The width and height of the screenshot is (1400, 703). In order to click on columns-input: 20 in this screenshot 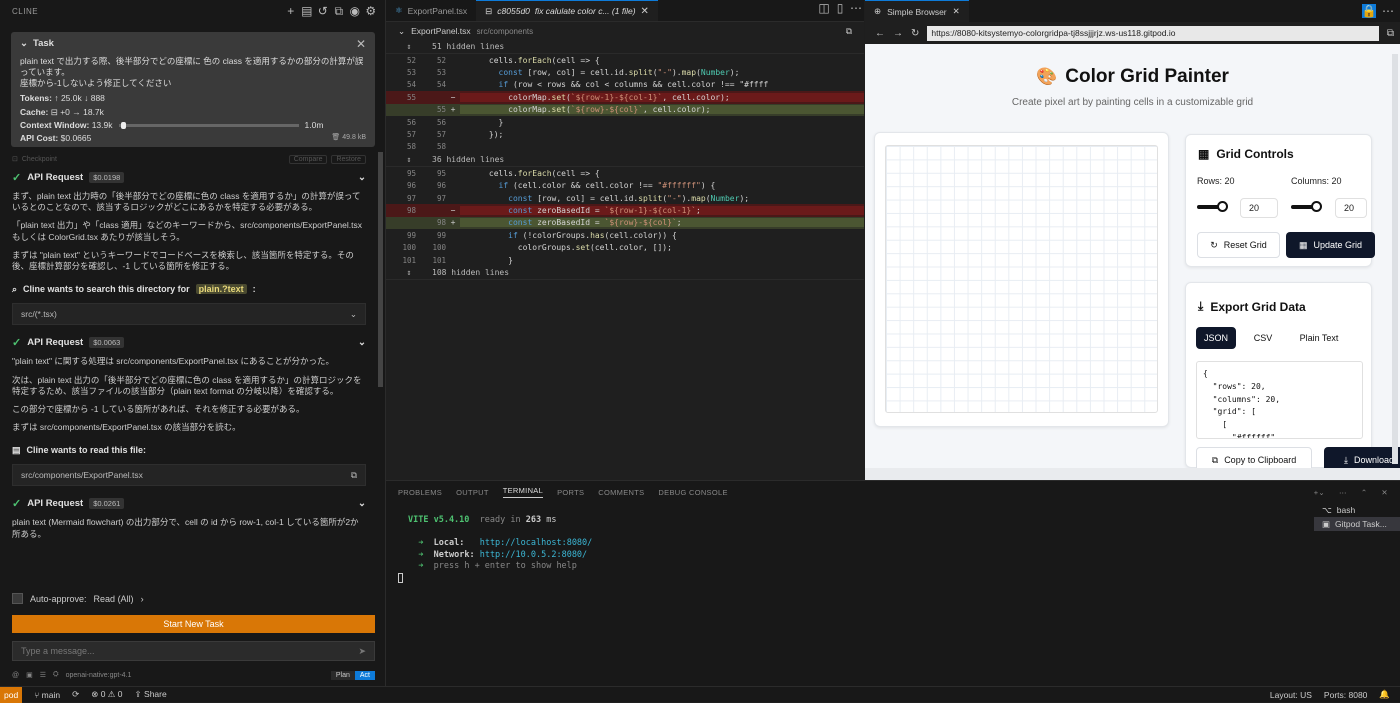, I will do `click(1351, 208)`.